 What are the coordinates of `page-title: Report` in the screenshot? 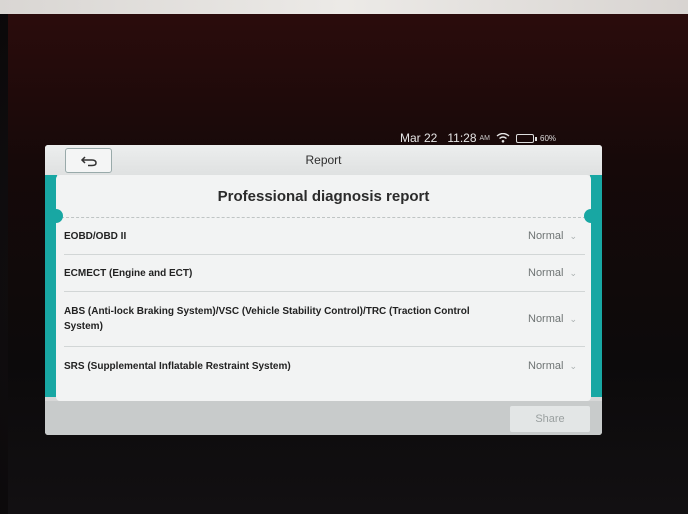 It's located at (323, 160).